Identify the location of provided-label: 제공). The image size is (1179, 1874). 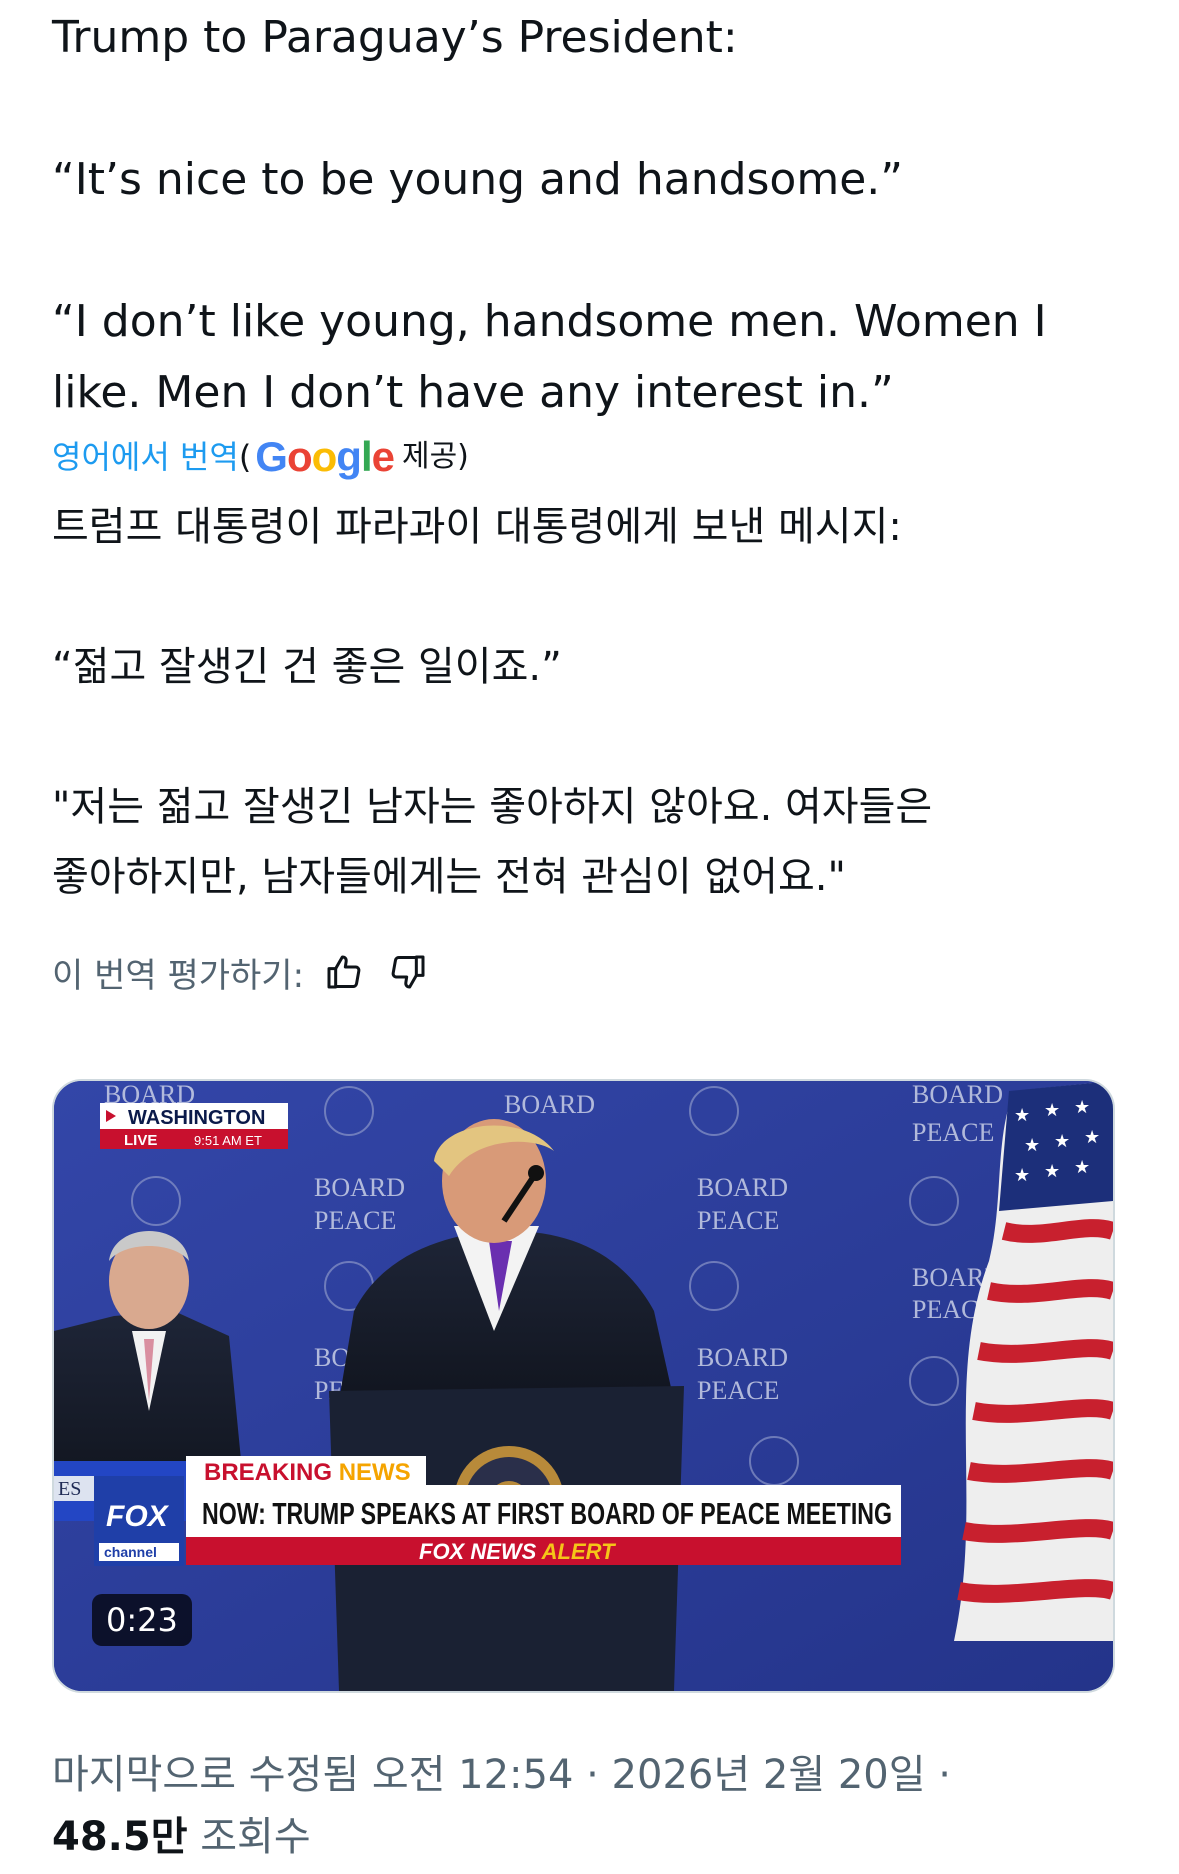
(435, 456).